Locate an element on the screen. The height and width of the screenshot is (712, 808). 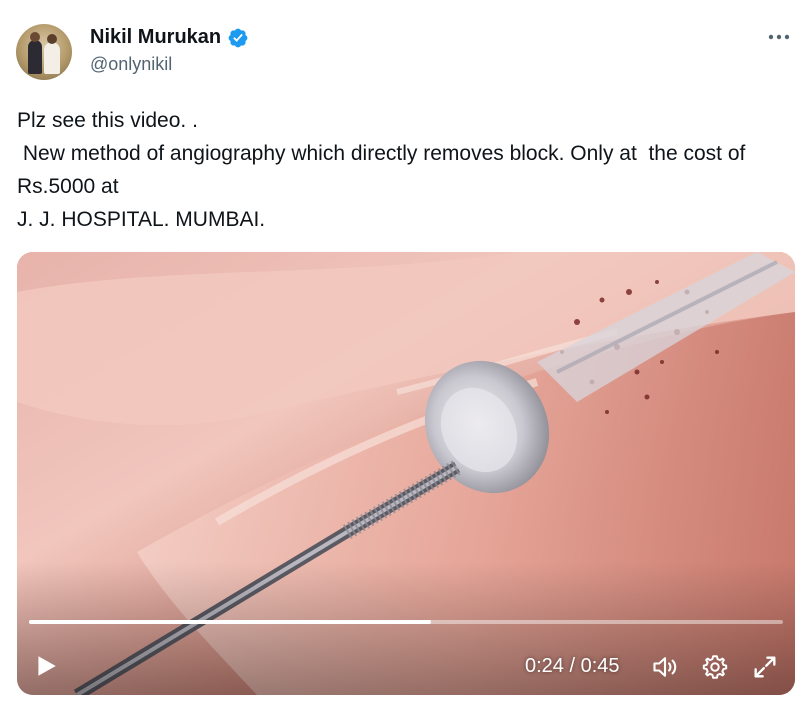
avatar is located at coordinates (44, 52).